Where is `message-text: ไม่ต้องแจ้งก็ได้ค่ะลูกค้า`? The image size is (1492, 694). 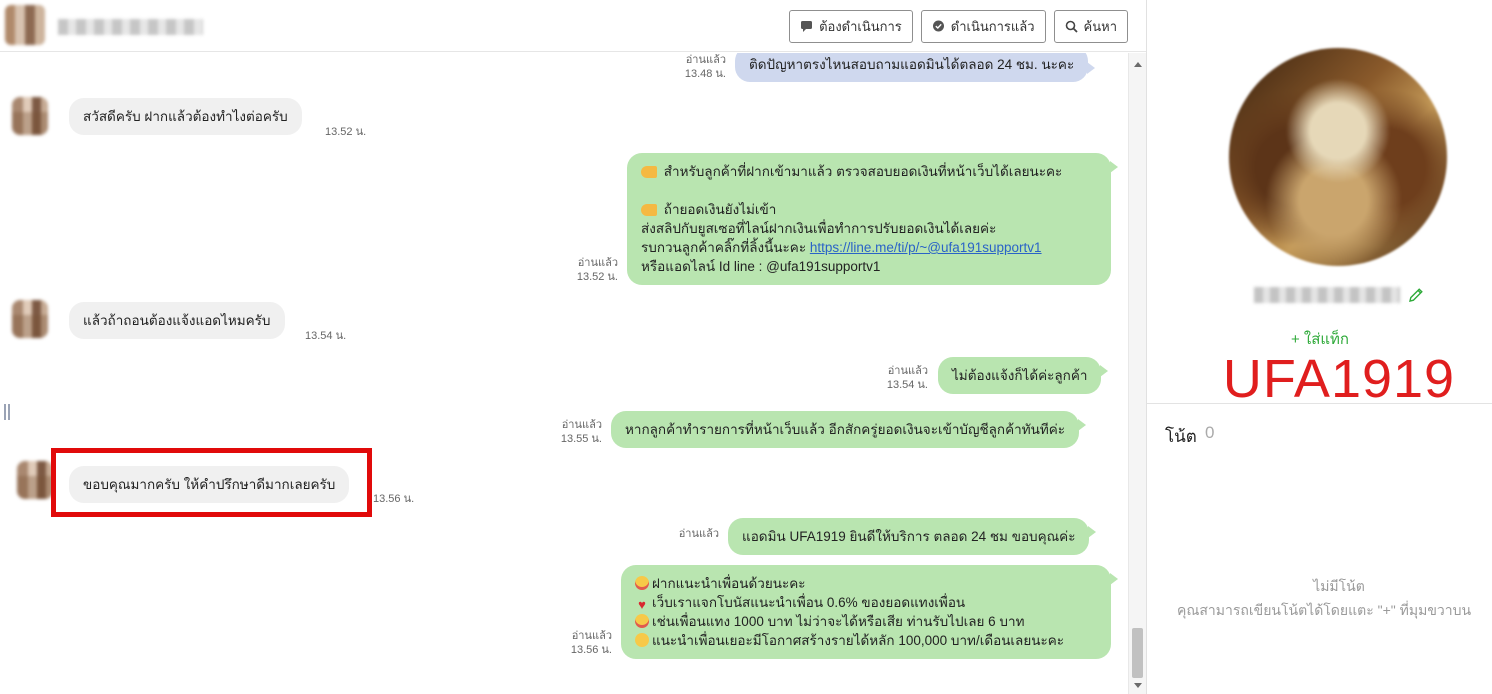
message-text: ไม่ต้องแจ้งก็ได้ค่ะลูกค้า is located at coordinates (1020, 375).